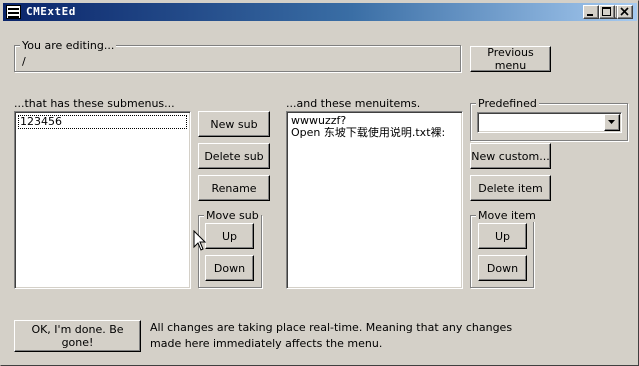 The height and width of the screenshot is (366, 639). Describe the element at coordinates (590, 15) in the screenshot. I see `minimize-icon` at that location.